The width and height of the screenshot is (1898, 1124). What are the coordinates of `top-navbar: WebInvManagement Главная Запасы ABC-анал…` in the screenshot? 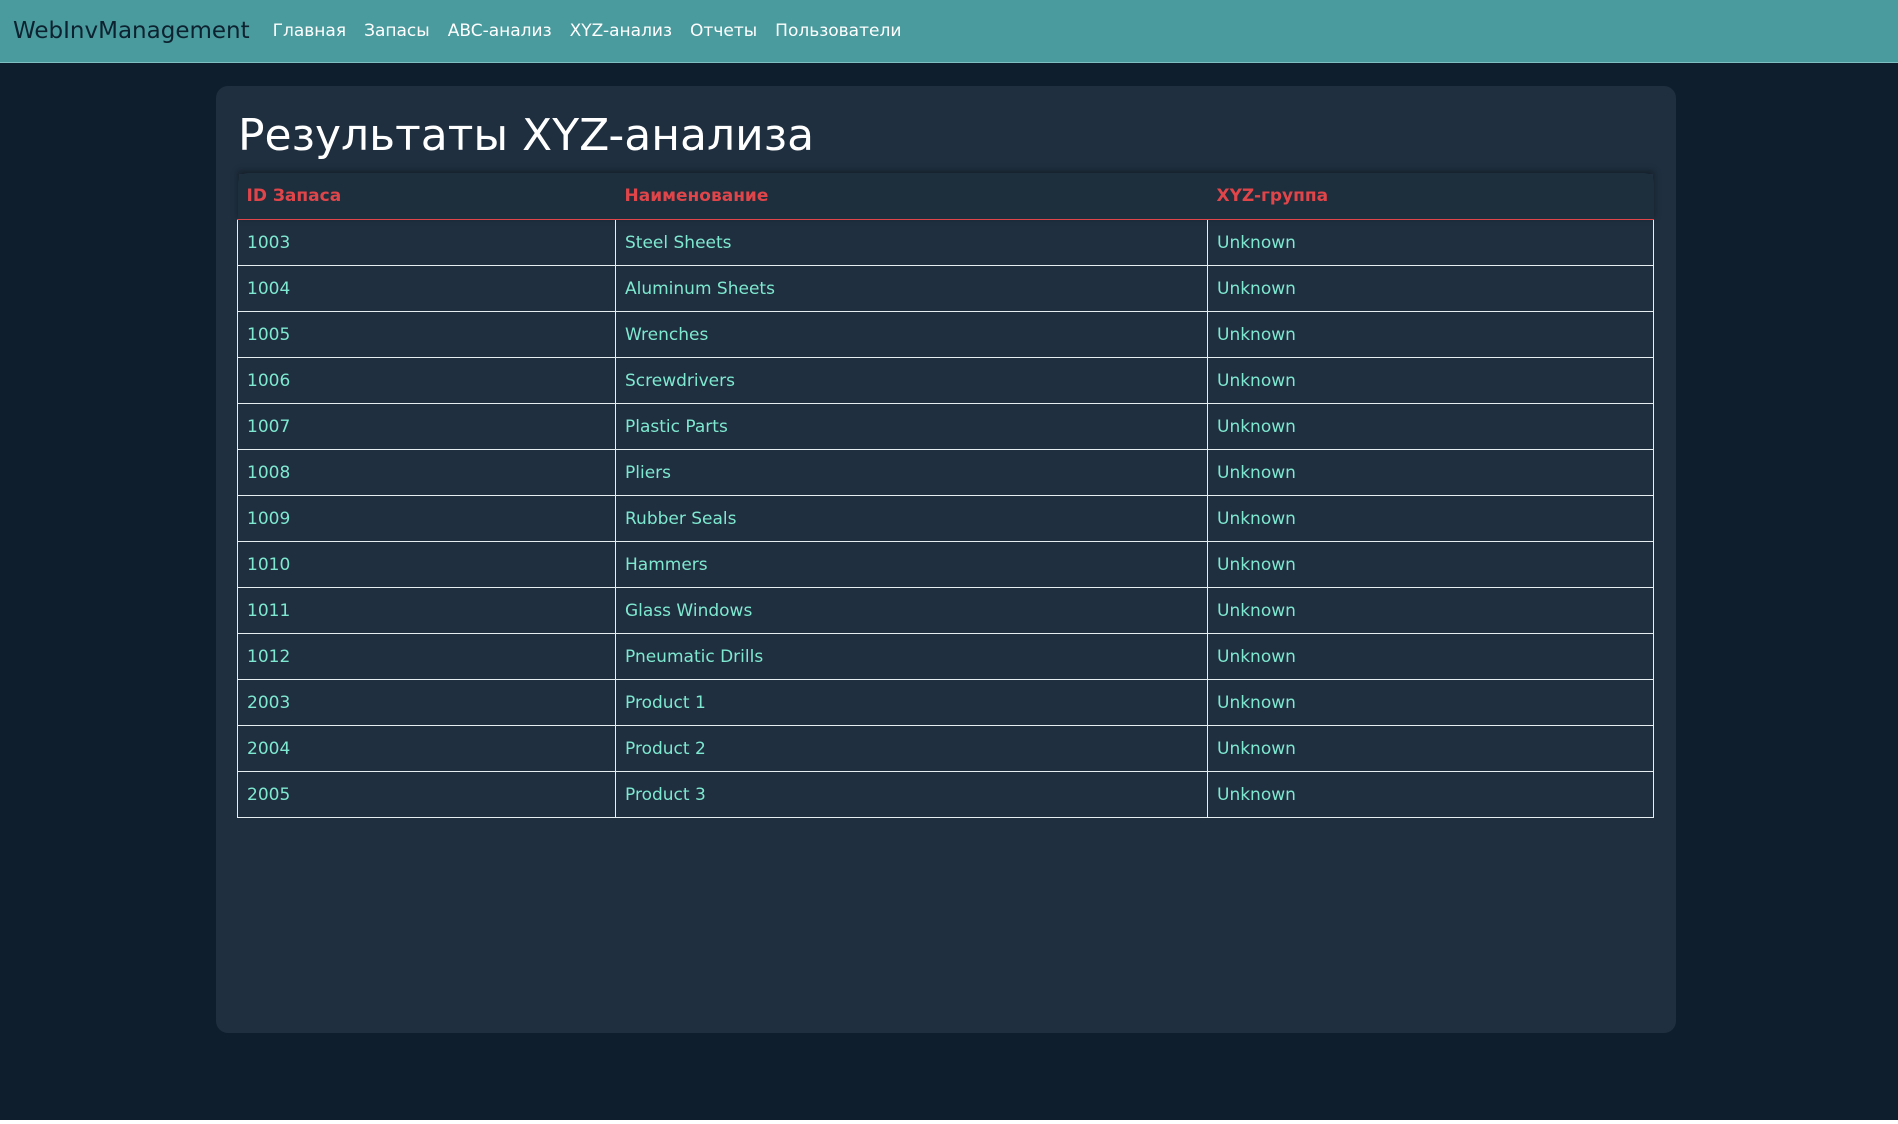 It's located at (949, 31).